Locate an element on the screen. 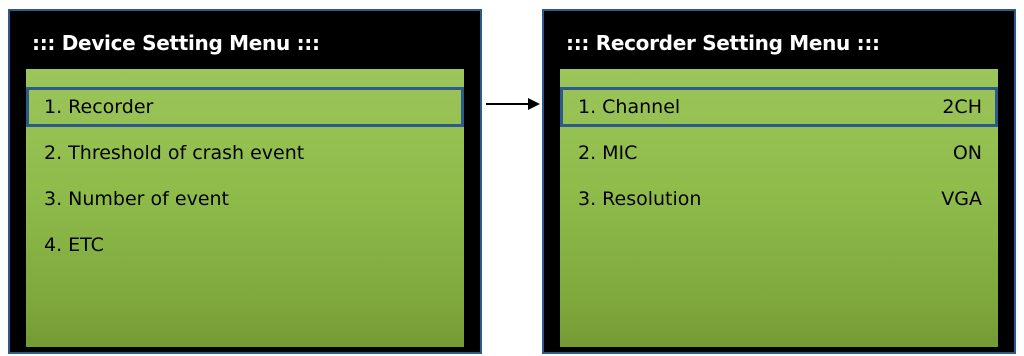  device-setting-menu-title: ::: Device Setting Menu ::: is located at coordinates (176, 43).